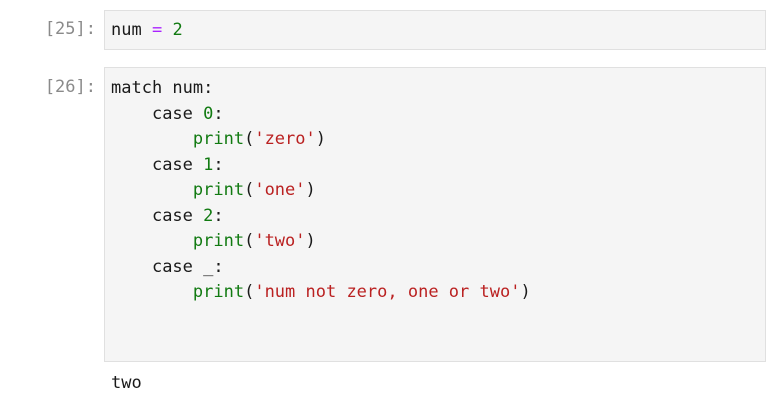  What do you see at coordinates (131, 30) in the screenshot?
I see `code-token-plain: num` at bounding box center [131, 30].